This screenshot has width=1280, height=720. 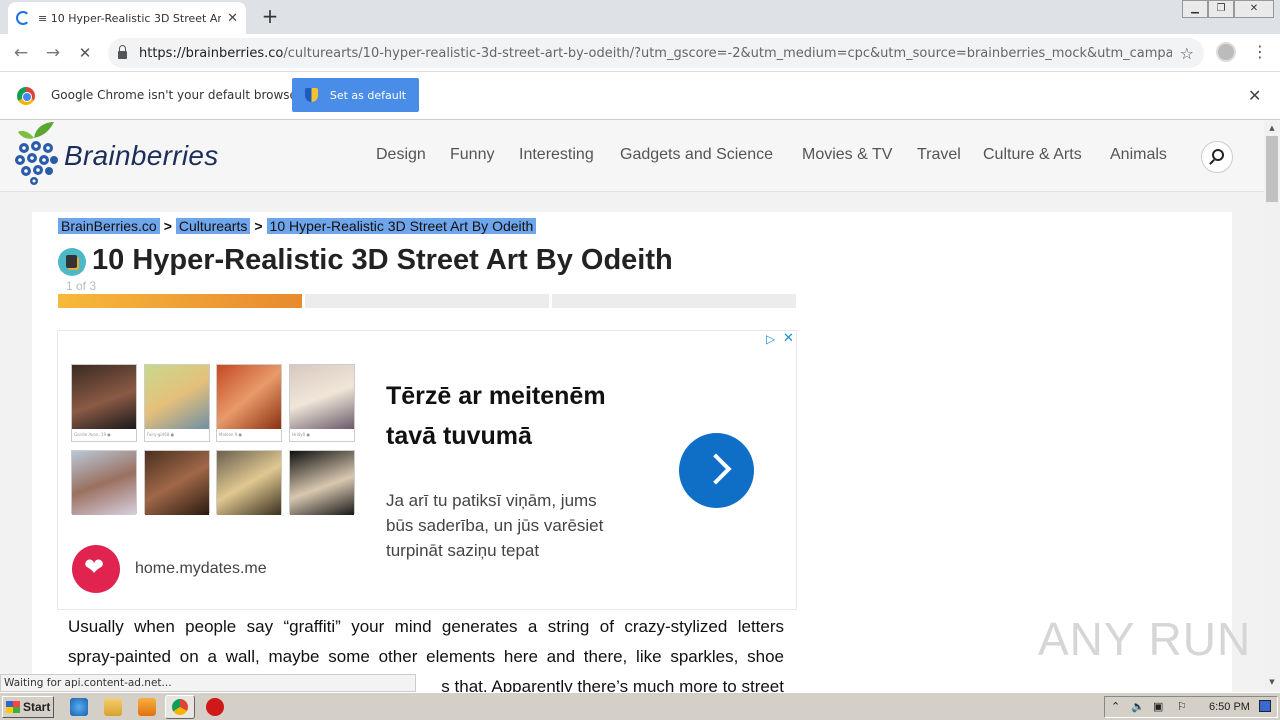 What do you see at coordinates (72, 262) in the screenshot?
I see `category-badge-icon` at bounding box center [72, 262].